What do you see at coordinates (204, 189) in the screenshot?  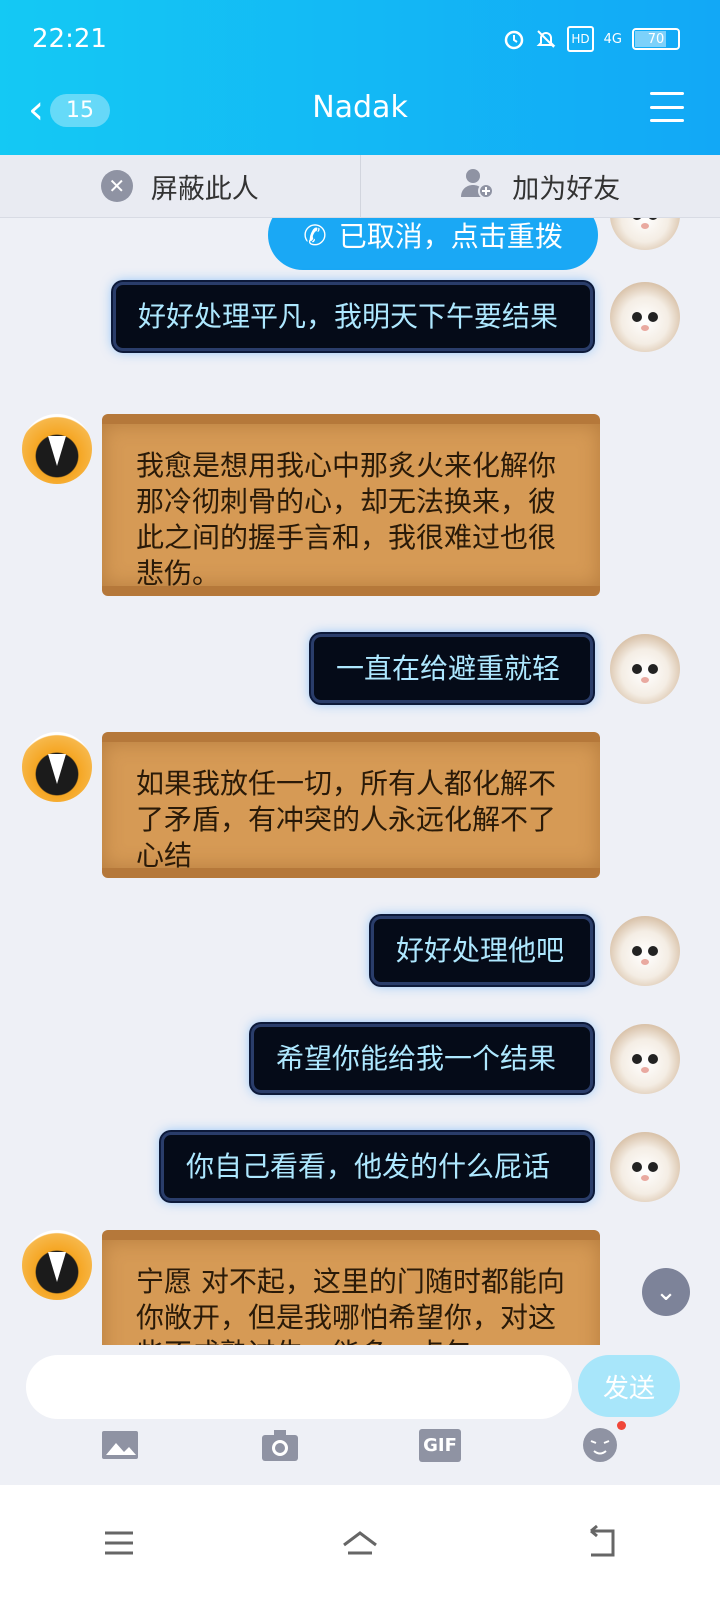 I see `block-user-label: 屏蔽此人` at bounding box center [204, 189].